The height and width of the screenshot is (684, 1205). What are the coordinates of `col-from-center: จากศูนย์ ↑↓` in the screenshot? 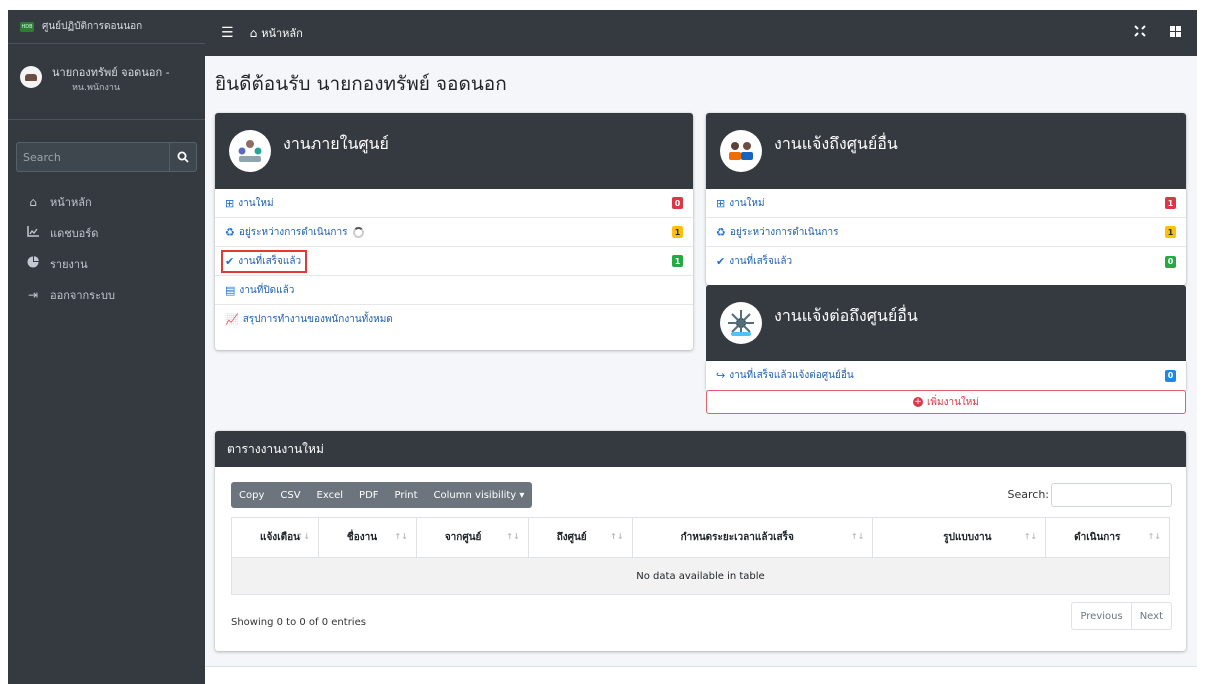 It's located at (472, 537).